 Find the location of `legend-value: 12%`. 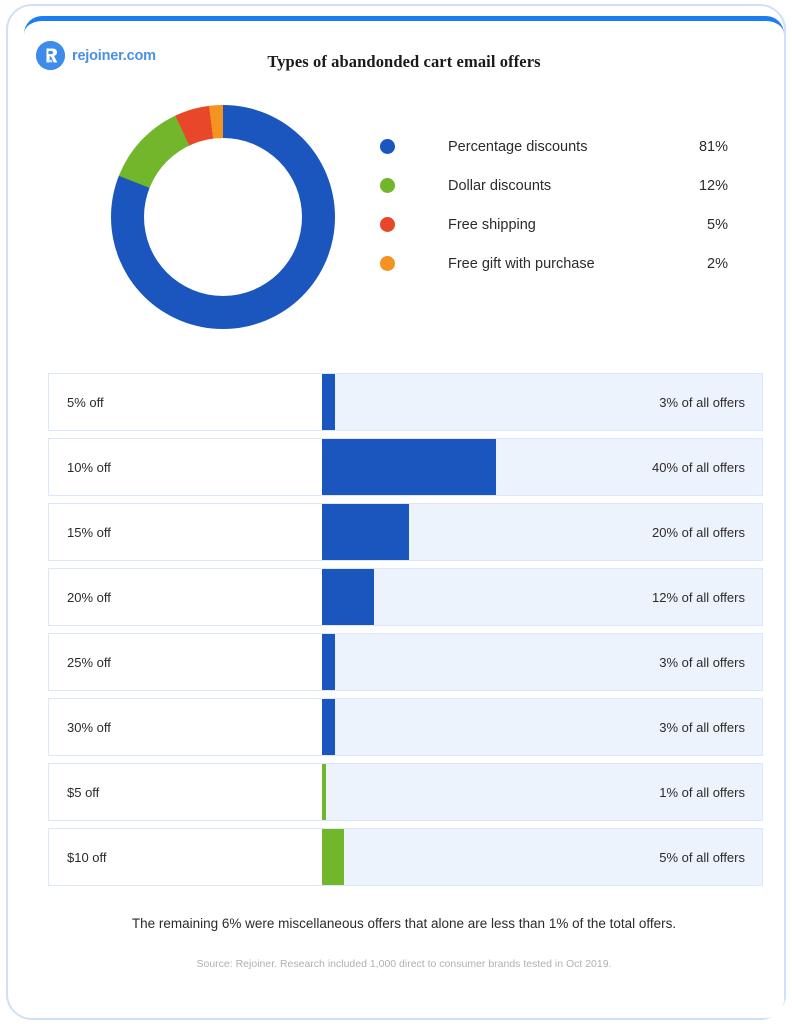

legend-value: 12% is located at coordinates (713, 185).